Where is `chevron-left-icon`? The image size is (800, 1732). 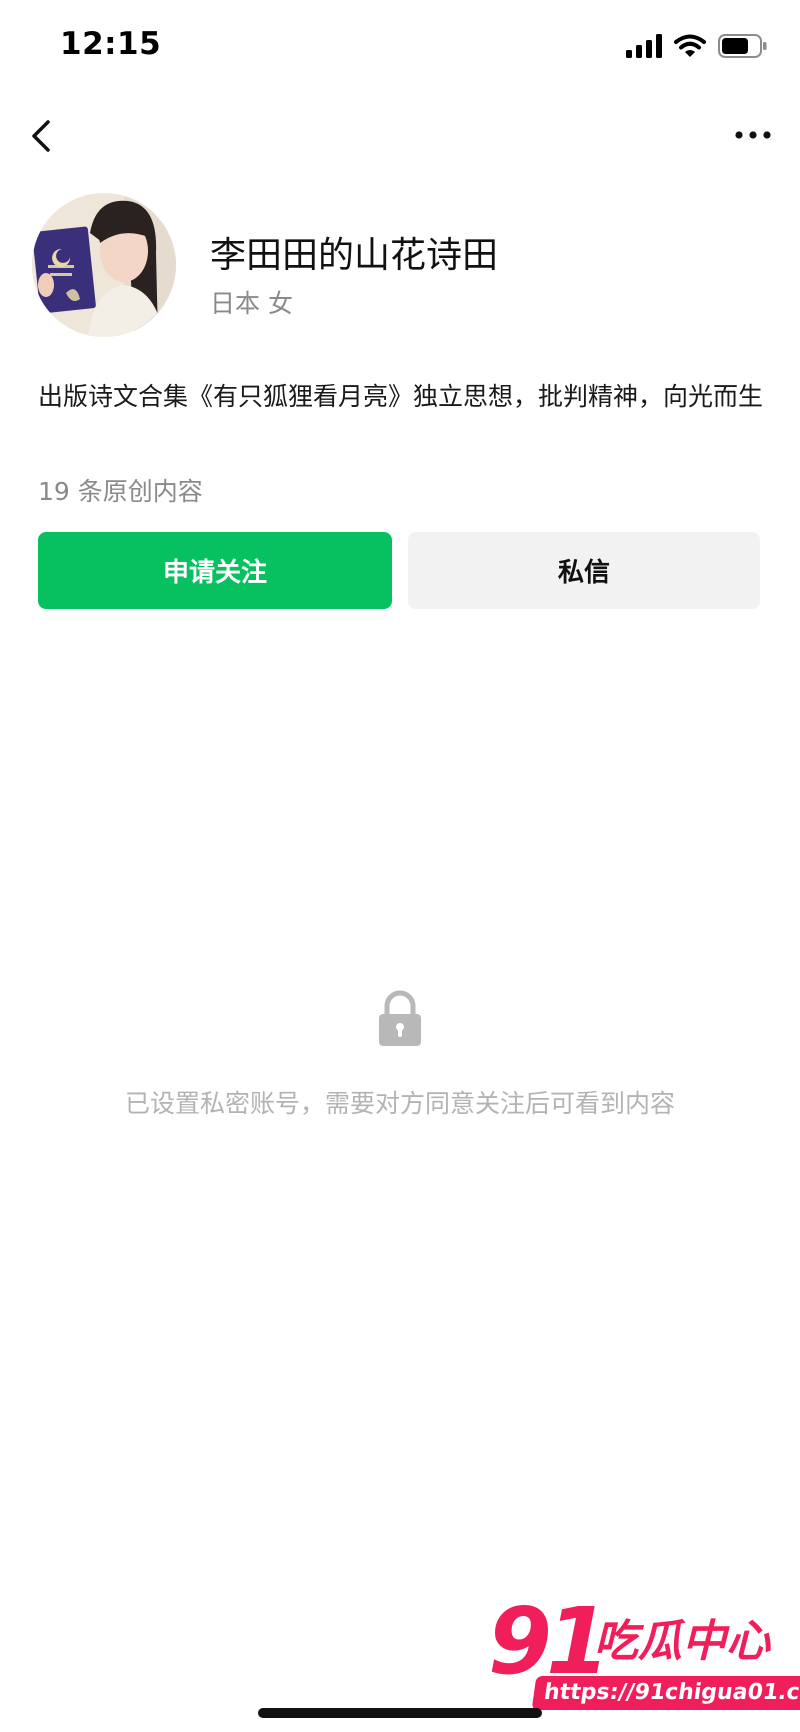
chevron-left-icon is located at coordinates (41, 136).